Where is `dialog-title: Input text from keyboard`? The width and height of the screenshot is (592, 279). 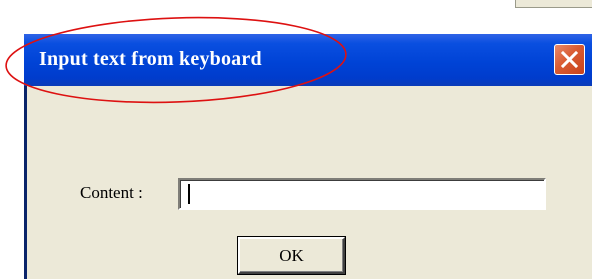
dialog-title: Input text from keyboard is located at coordinates (150, 59).